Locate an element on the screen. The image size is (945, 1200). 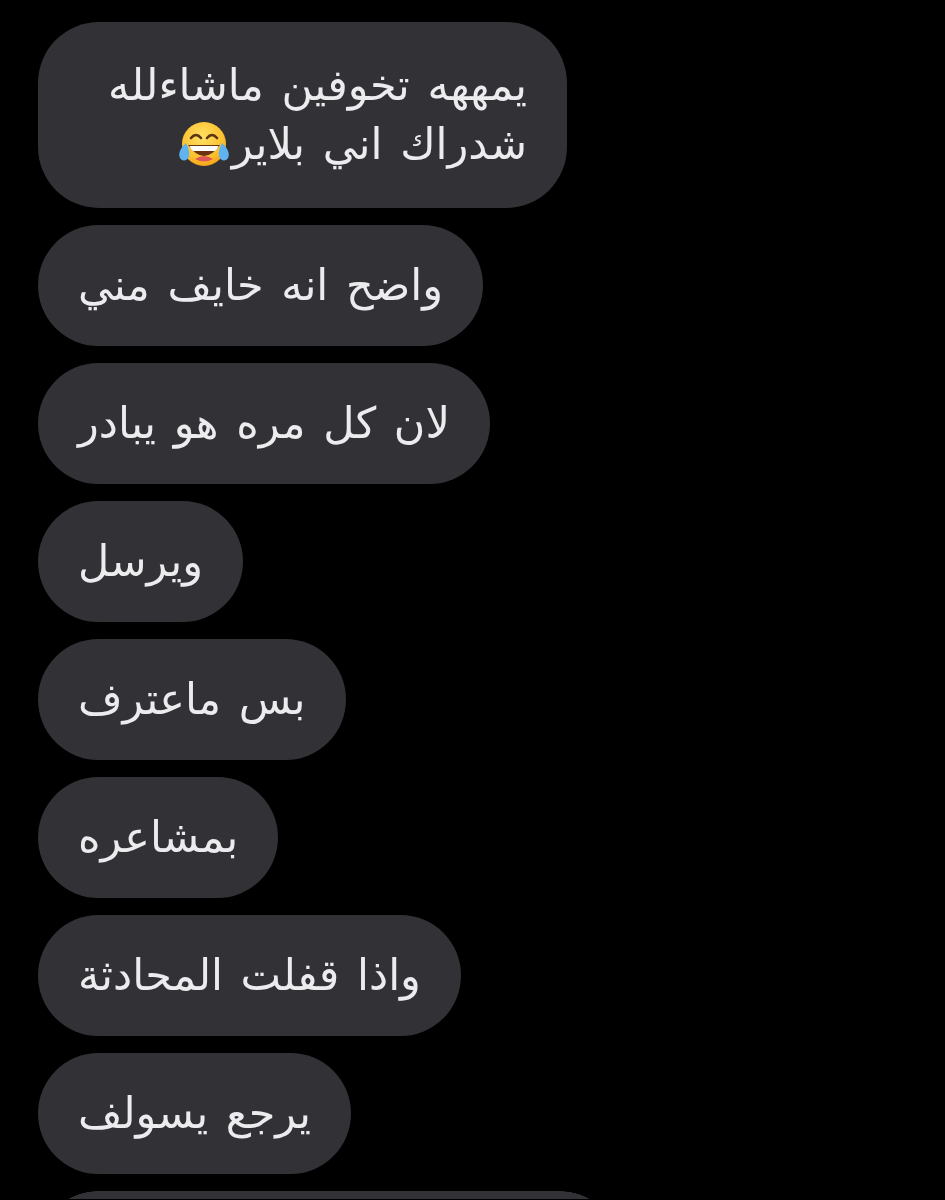
message-text: ويرسل is located at coordinates (141, 562).